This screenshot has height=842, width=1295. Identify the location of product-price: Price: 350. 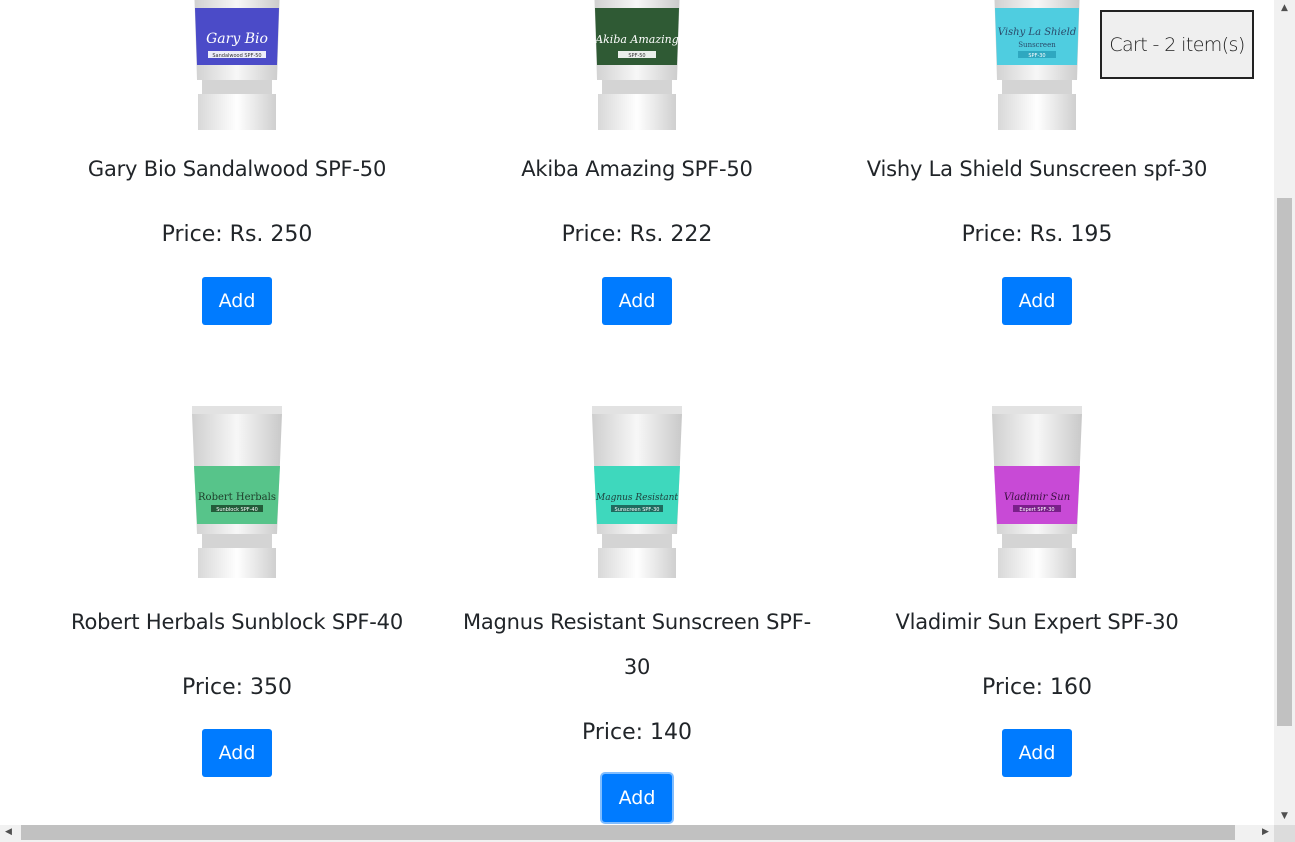
(237, 687).